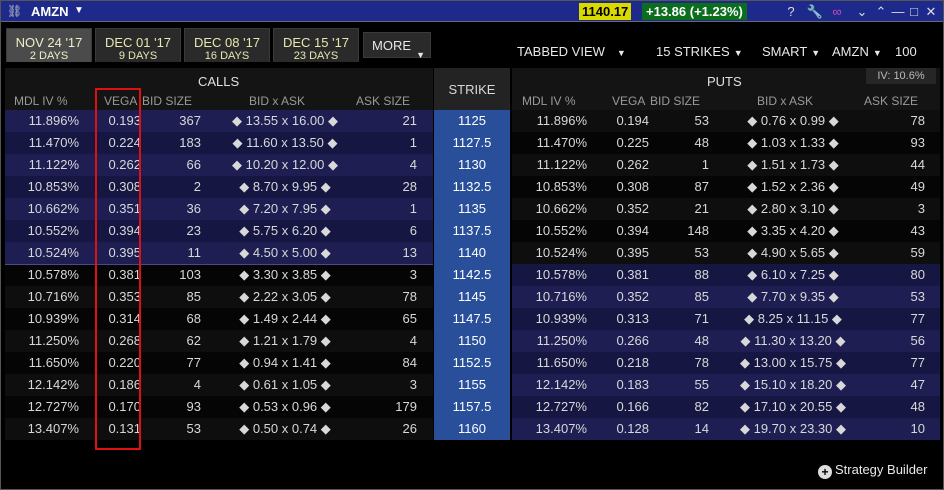  I want to click on call-iv-cell: 11.122%, so click(46, 165).